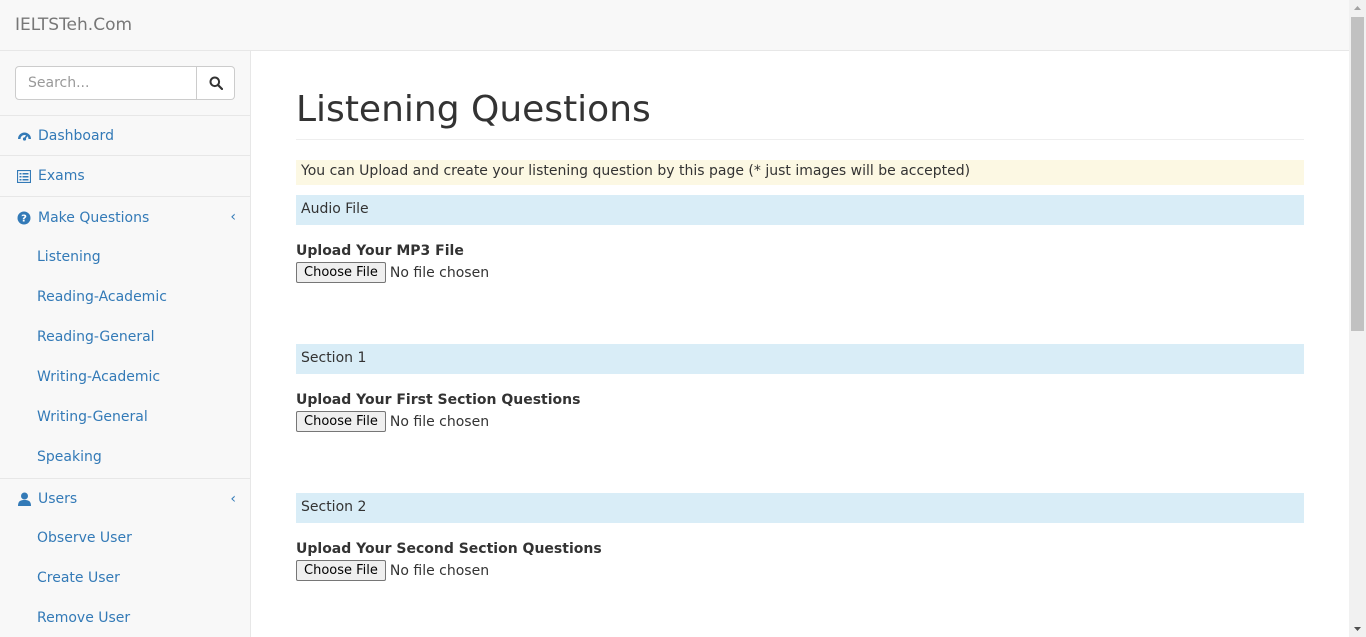 The height and width of the screenshot is (637, 1366). I want to click on dashboard-icon, so click(24, 136).